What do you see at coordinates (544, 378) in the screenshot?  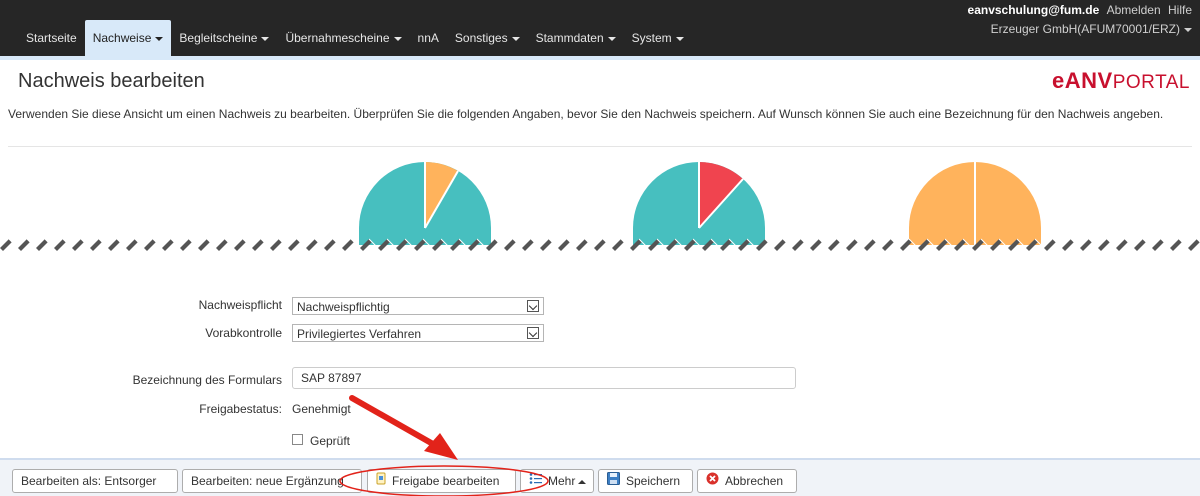 I see `bezeichnung-input` at bounding box center [544, 378].